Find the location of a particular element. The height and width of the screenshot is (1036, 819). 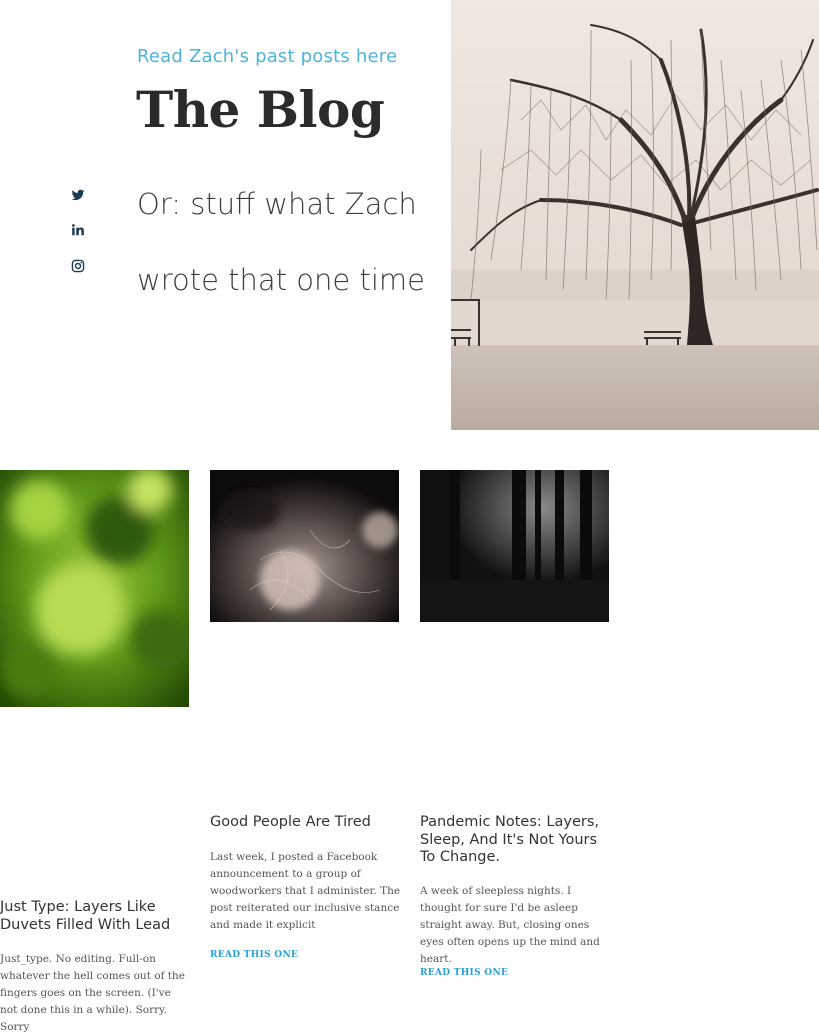

read-more-link-3: READ THIS ONE is located at coordinates (464, 973).